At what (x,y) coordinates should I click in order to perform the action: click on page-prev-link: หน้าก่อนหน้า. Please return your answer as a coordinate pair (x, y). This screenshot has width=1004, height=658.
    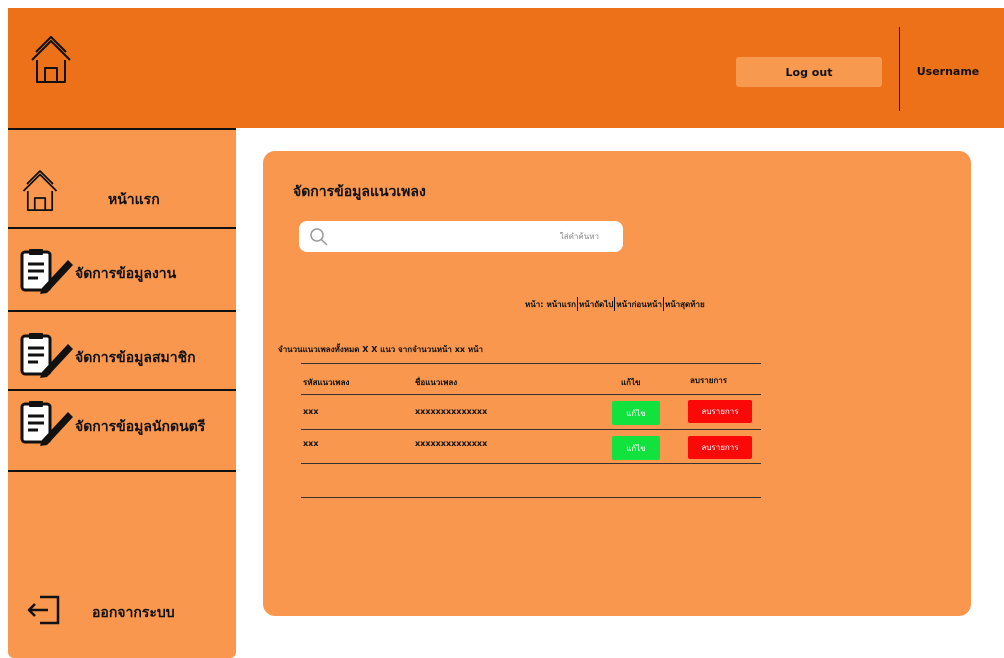
    Looking at the image, I should click on (639, 304).